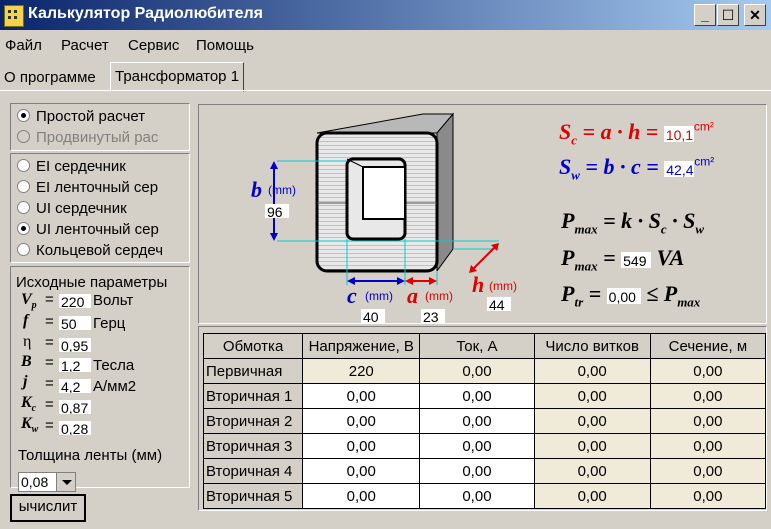 This screenshot has height=529, width=771. I want to click on dim-b-value: 96, so click(277, 211).